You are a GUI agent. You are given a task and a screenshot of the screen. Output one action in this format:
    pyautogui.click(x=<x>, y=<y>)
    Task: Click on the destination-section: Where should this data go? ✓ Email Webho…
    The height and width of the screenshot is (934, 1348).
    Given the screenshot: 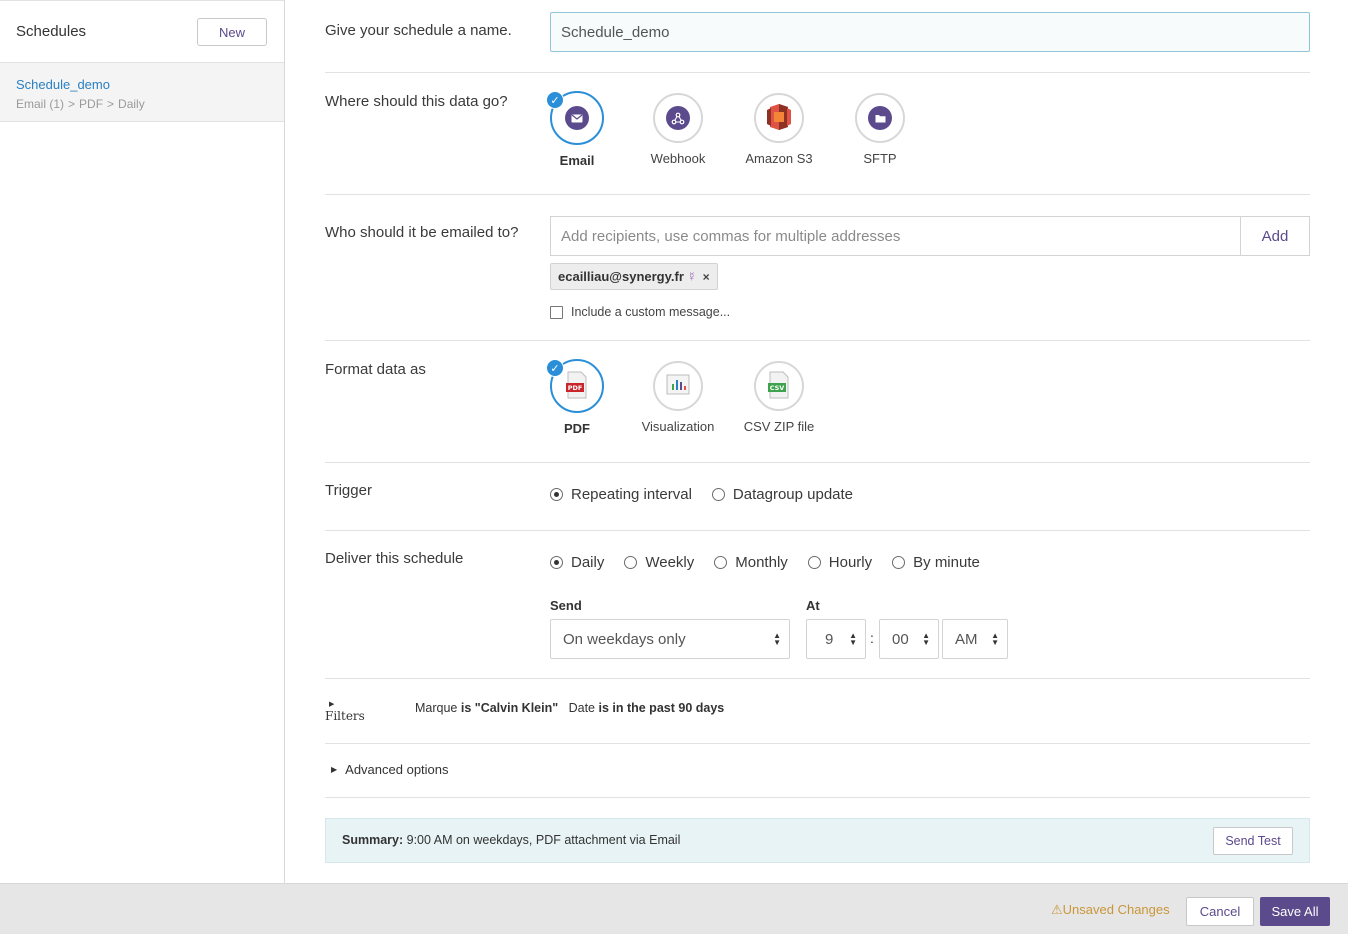 What is the action you would take?
    pyautogui.click(x=817, y=134)
    